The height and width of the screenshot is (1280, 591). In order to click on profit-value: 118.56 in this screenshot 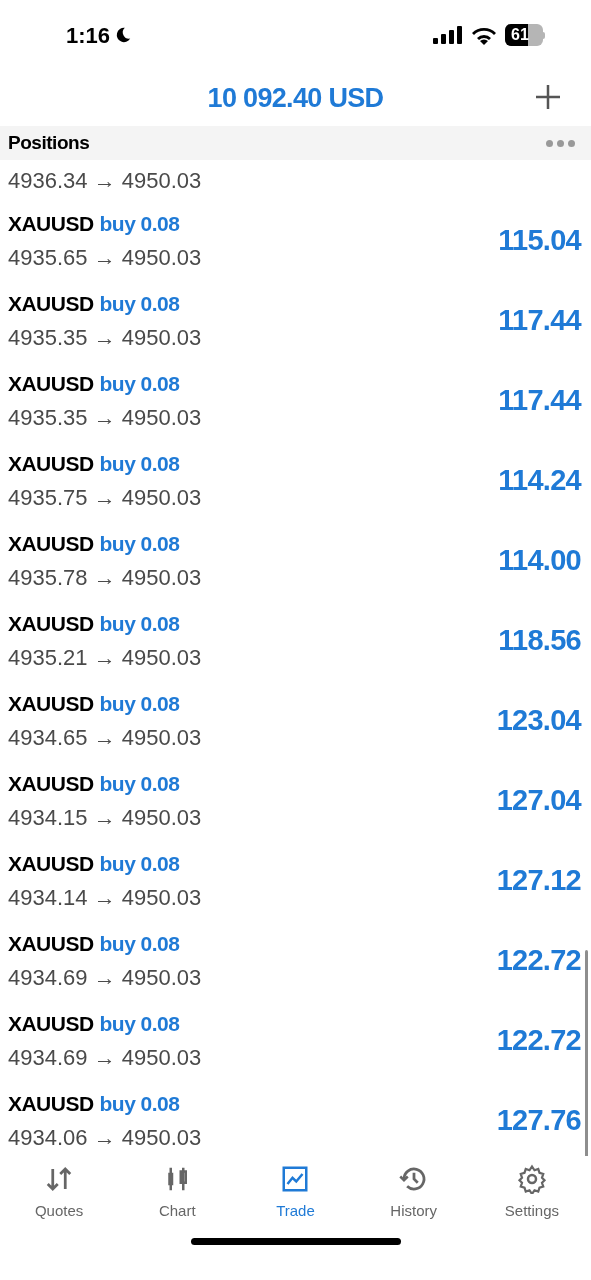, I will do `click(539, 641)`.